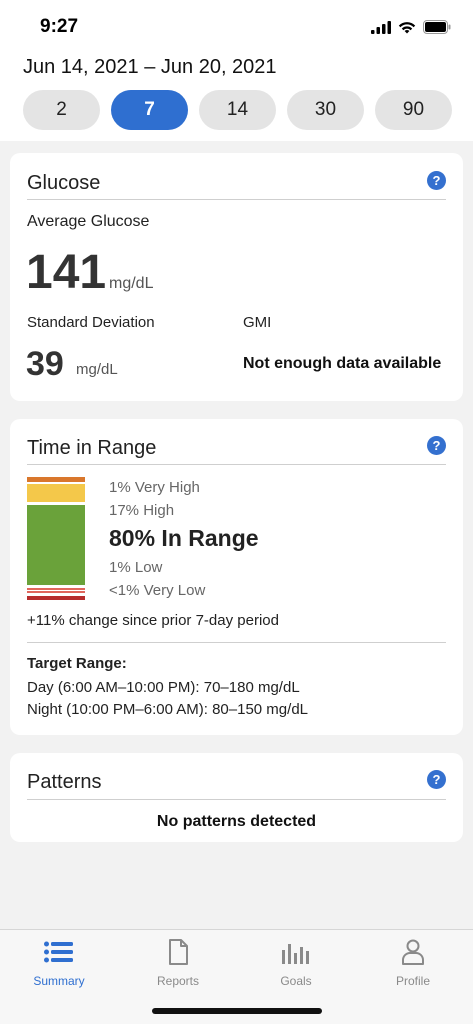 The width and height of the screenshot is (473, 1024). I want to click on range-selector: 2 7 14 30 90, so click(237, 110).